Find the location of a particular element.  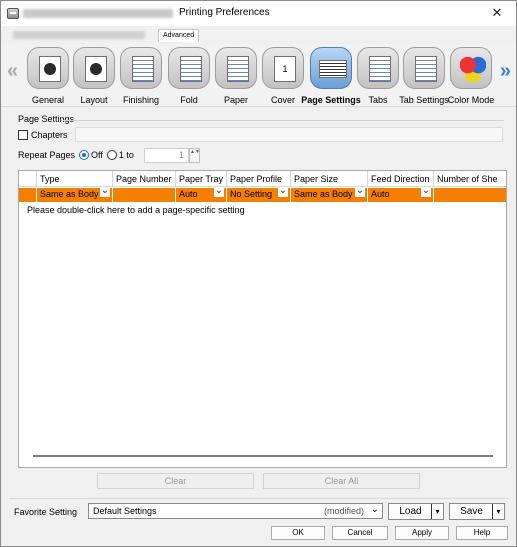

repeat-off-label: Off is located at coordinates (97, 155).